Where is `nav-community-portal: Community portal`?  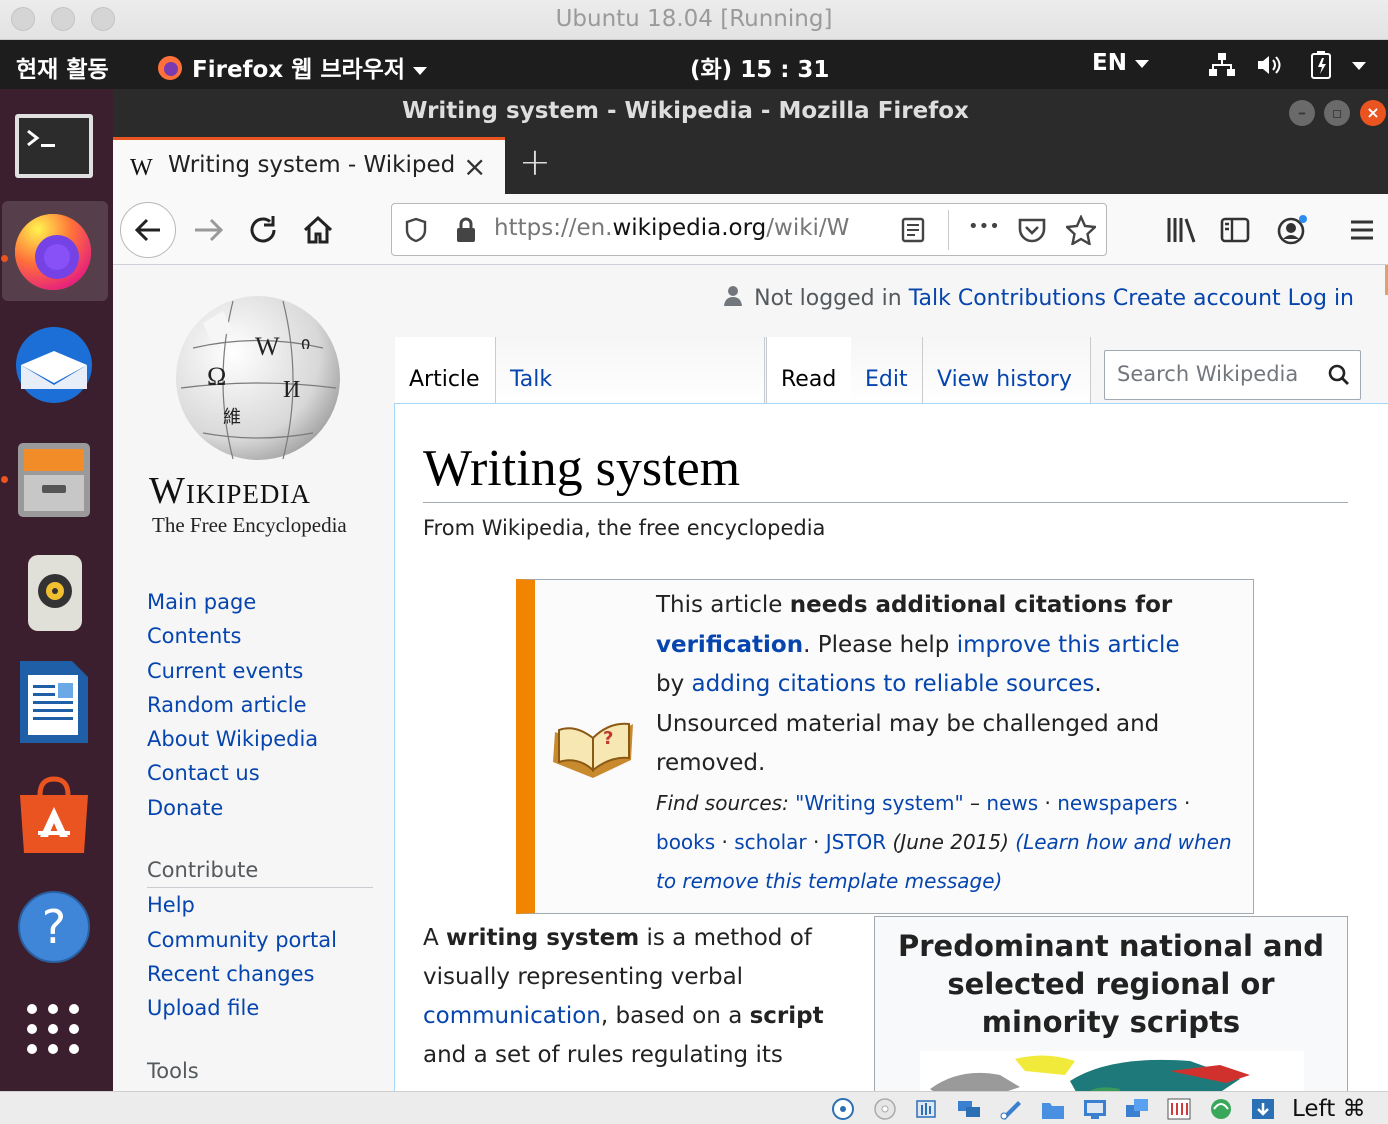
nav-community-portal: Community portal is located at coordinates (260, 940).